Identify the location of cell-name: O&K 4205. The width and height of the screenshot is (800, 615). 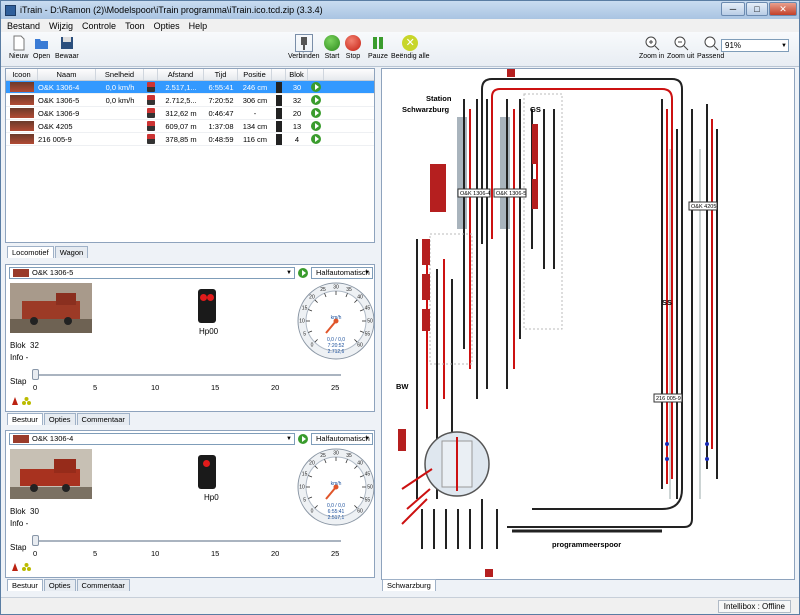
(55, 126).